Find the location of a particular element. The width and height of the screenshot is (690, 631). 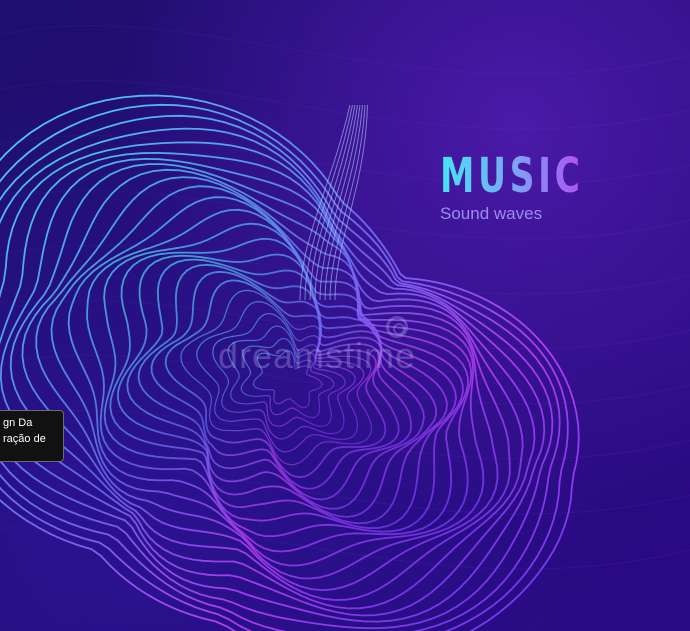

tooltip-line-2: ração de is located at coordinates (24, 439).